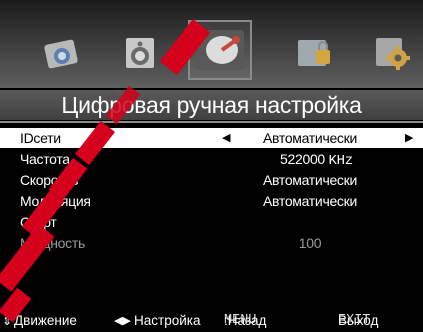 This screenshot has width=423, height=332. What do you see at coordinates (45, 320) in the screenshot?
I see `move-hint: Движение` at bounding box center [45, 320].